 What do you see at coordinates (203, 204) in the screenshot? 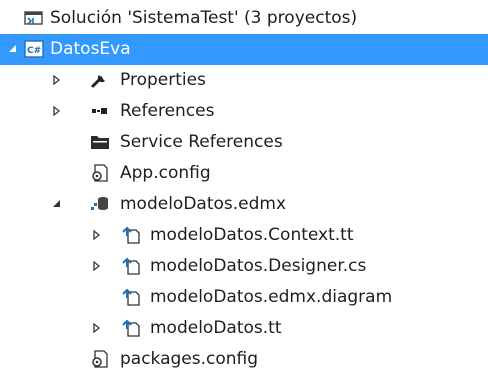
I see `edmx-label: modeloDatos.edmx` at bounding box center [203, 204].